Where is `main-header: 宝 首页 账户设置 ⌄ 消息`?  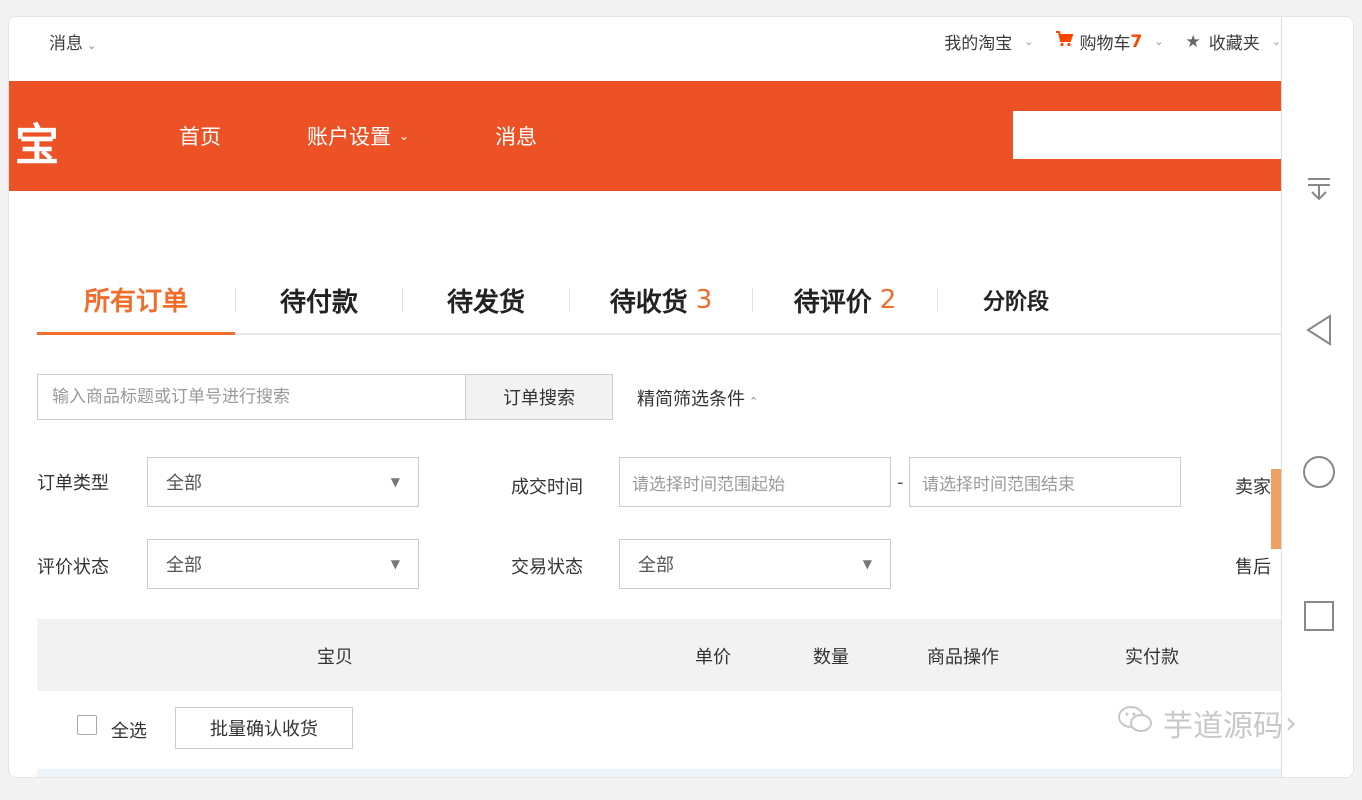 main-header: 宝 首页 账户设置 ⌄ 消息 is located at coordinates (645, 136).